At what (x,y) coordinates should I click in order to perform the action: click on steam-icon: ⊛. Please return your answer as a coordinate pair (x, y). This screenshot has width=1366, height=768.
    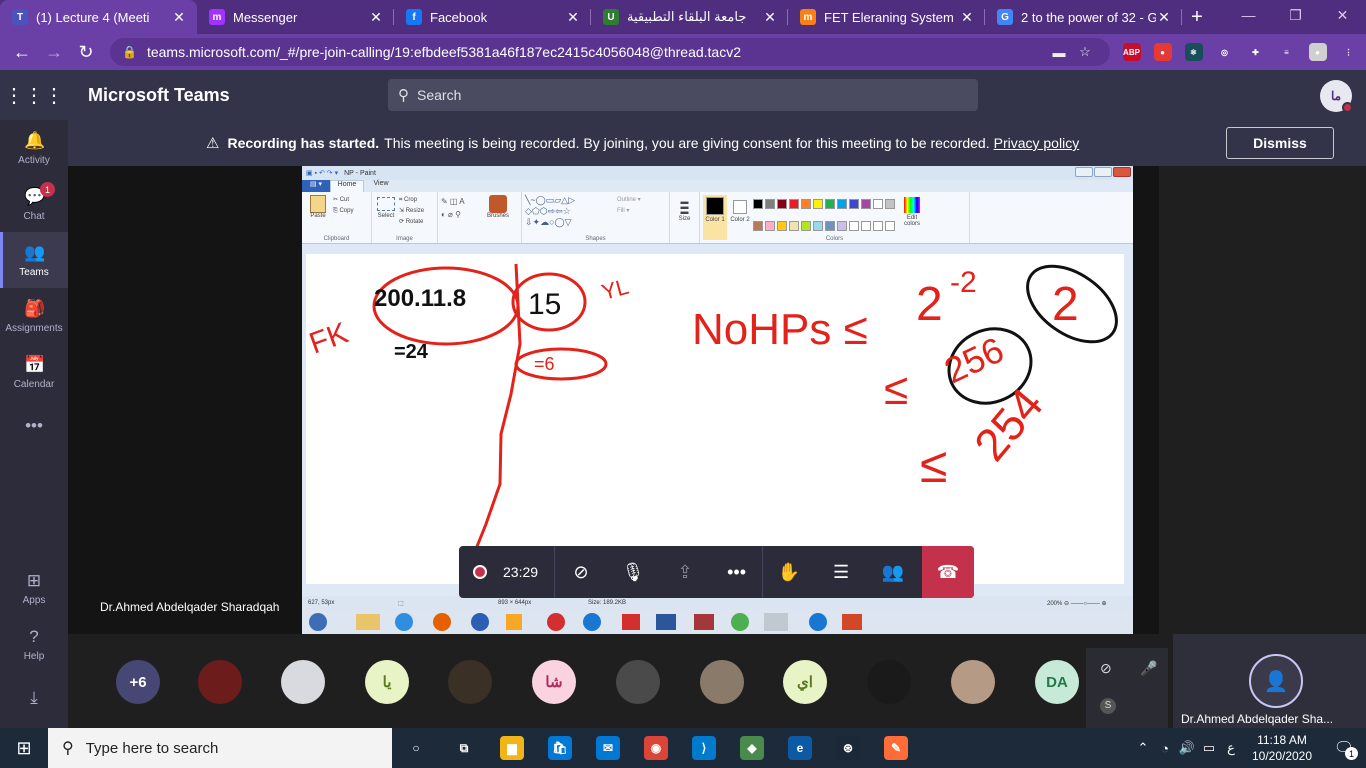
    Looking at the image, I should click on (848, 748).